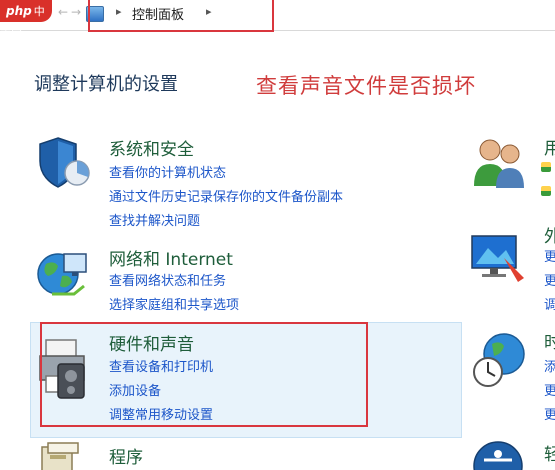 Image resolution: width=555 pixels, height=470 pixels. I want to click on link-network-status-tasks: 查看网络状态和任务, so click(167, 279).